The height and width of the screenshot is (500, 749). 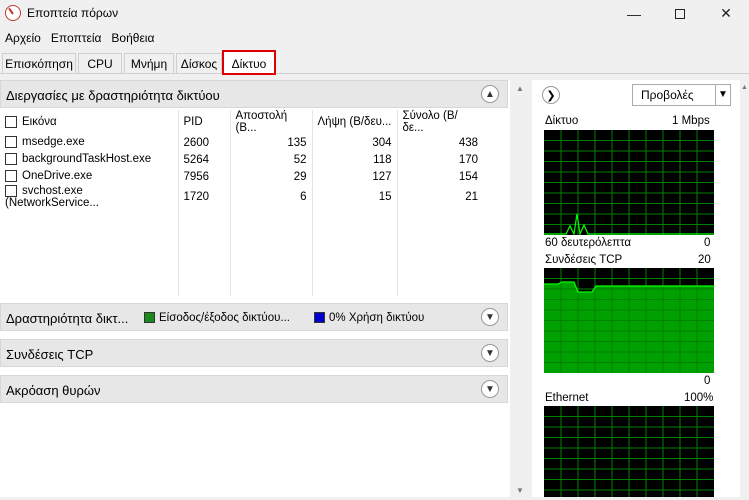 I want to click on expand-ports-button: ▼, so click(x=490, y=389).